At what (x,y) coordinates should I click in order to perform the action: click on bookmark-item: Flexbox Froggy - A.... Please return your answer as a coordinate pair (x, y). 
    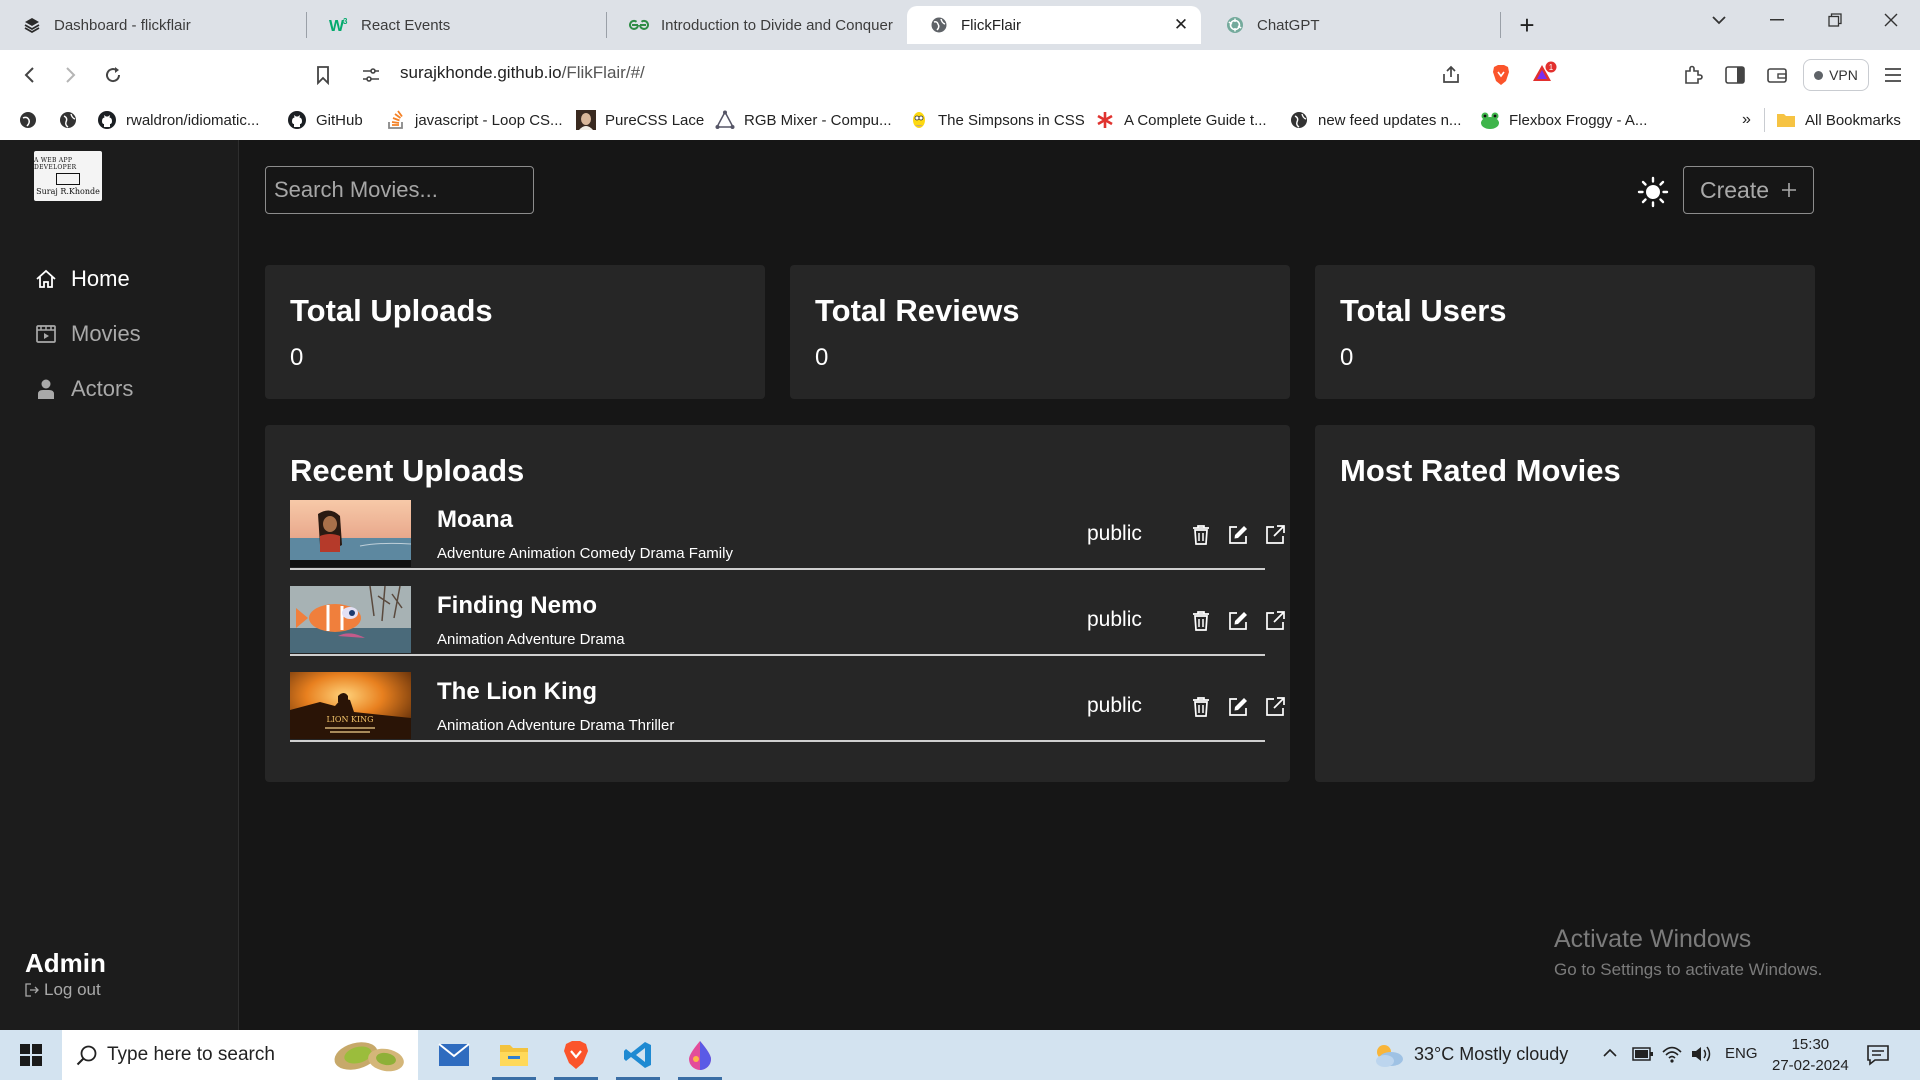
    Looking at the image, I should click on (1563, 120).